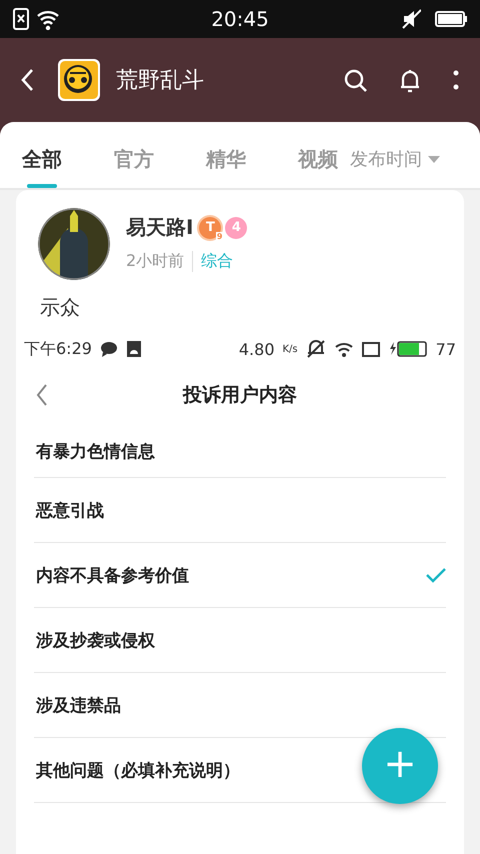 The height and width of the screenshot is (854, 480). I want to click on mute-icon, so click(411, 19).